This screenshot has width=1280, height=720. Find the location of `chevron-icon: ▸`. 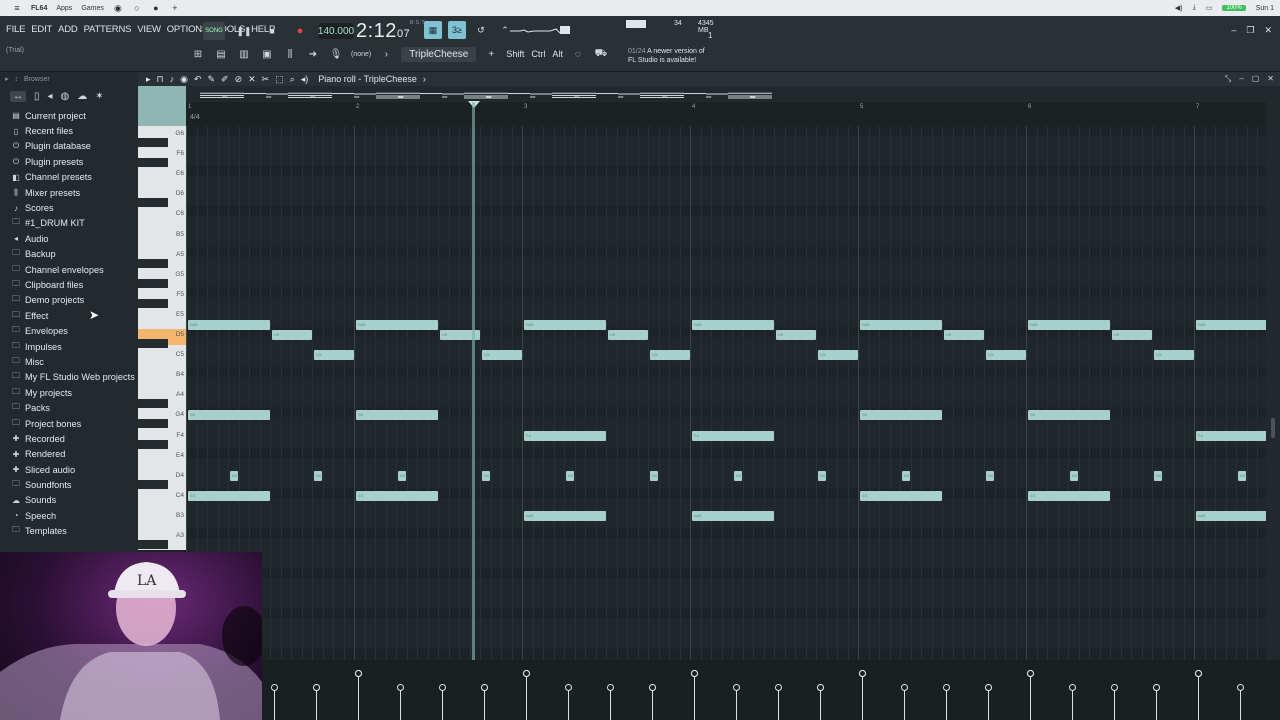

chevron-icon: ▸ is located at coordinates (148, 79).